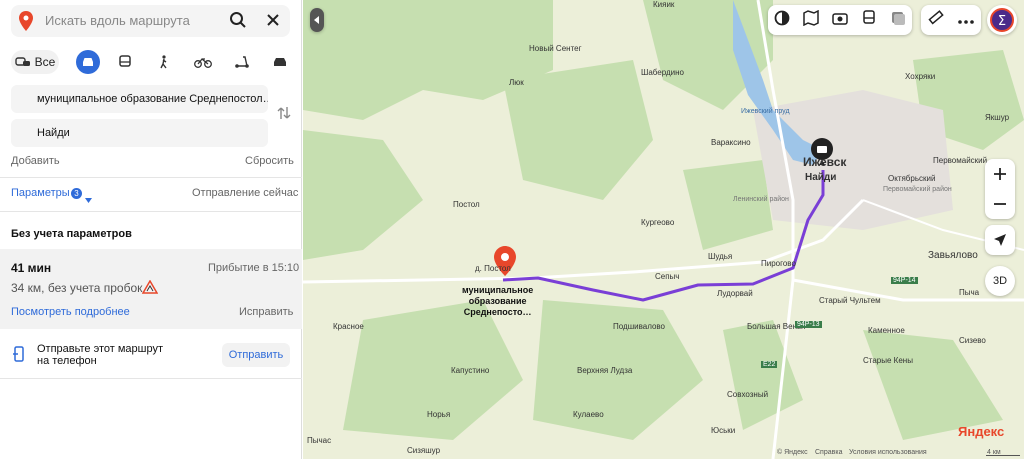  What do you see at coordinates (769, 364) in the screenshot?
I see `road-number-label: Е22` at bounding box center [769, 364].